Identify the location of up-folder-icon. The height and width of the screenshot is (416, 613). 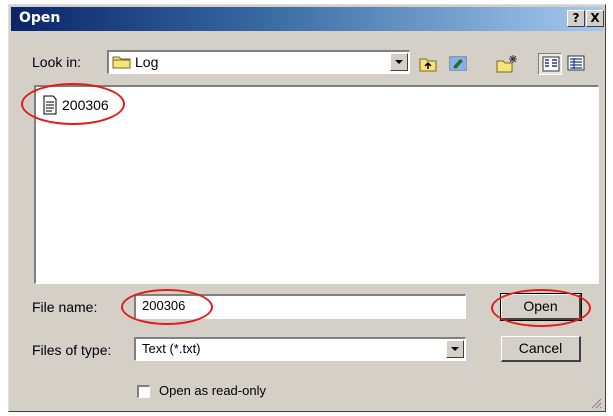
(428, 66).